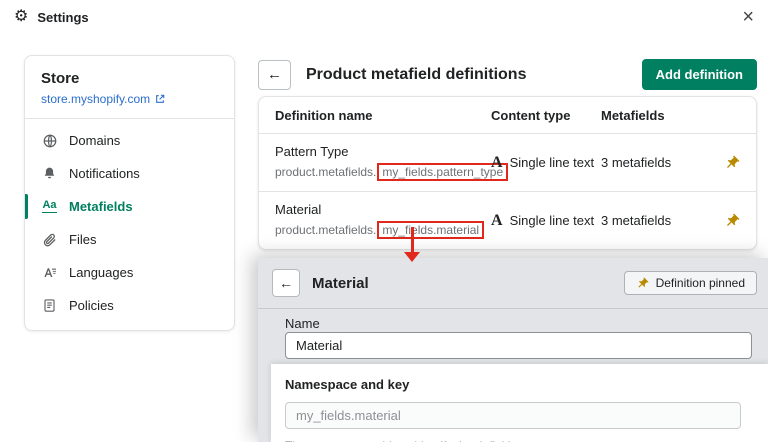  What do you see at coordinates (63, 17) in the screenshot?
I see `topbar-title: Settings` at bounding box center [63, 17].